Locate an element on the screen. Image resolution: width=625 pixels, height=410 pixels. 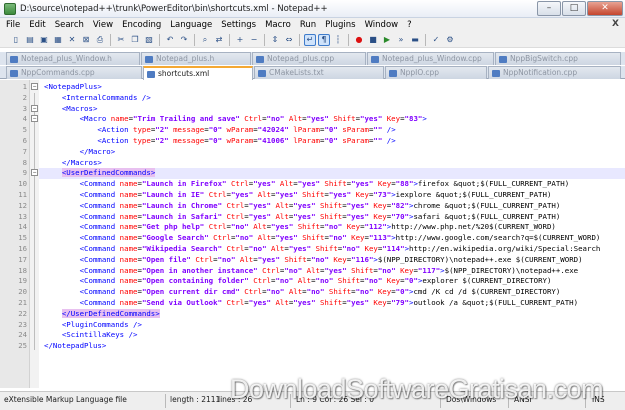
code-line: 1− <NotepadPlus> is located at coordinates (312, 87).